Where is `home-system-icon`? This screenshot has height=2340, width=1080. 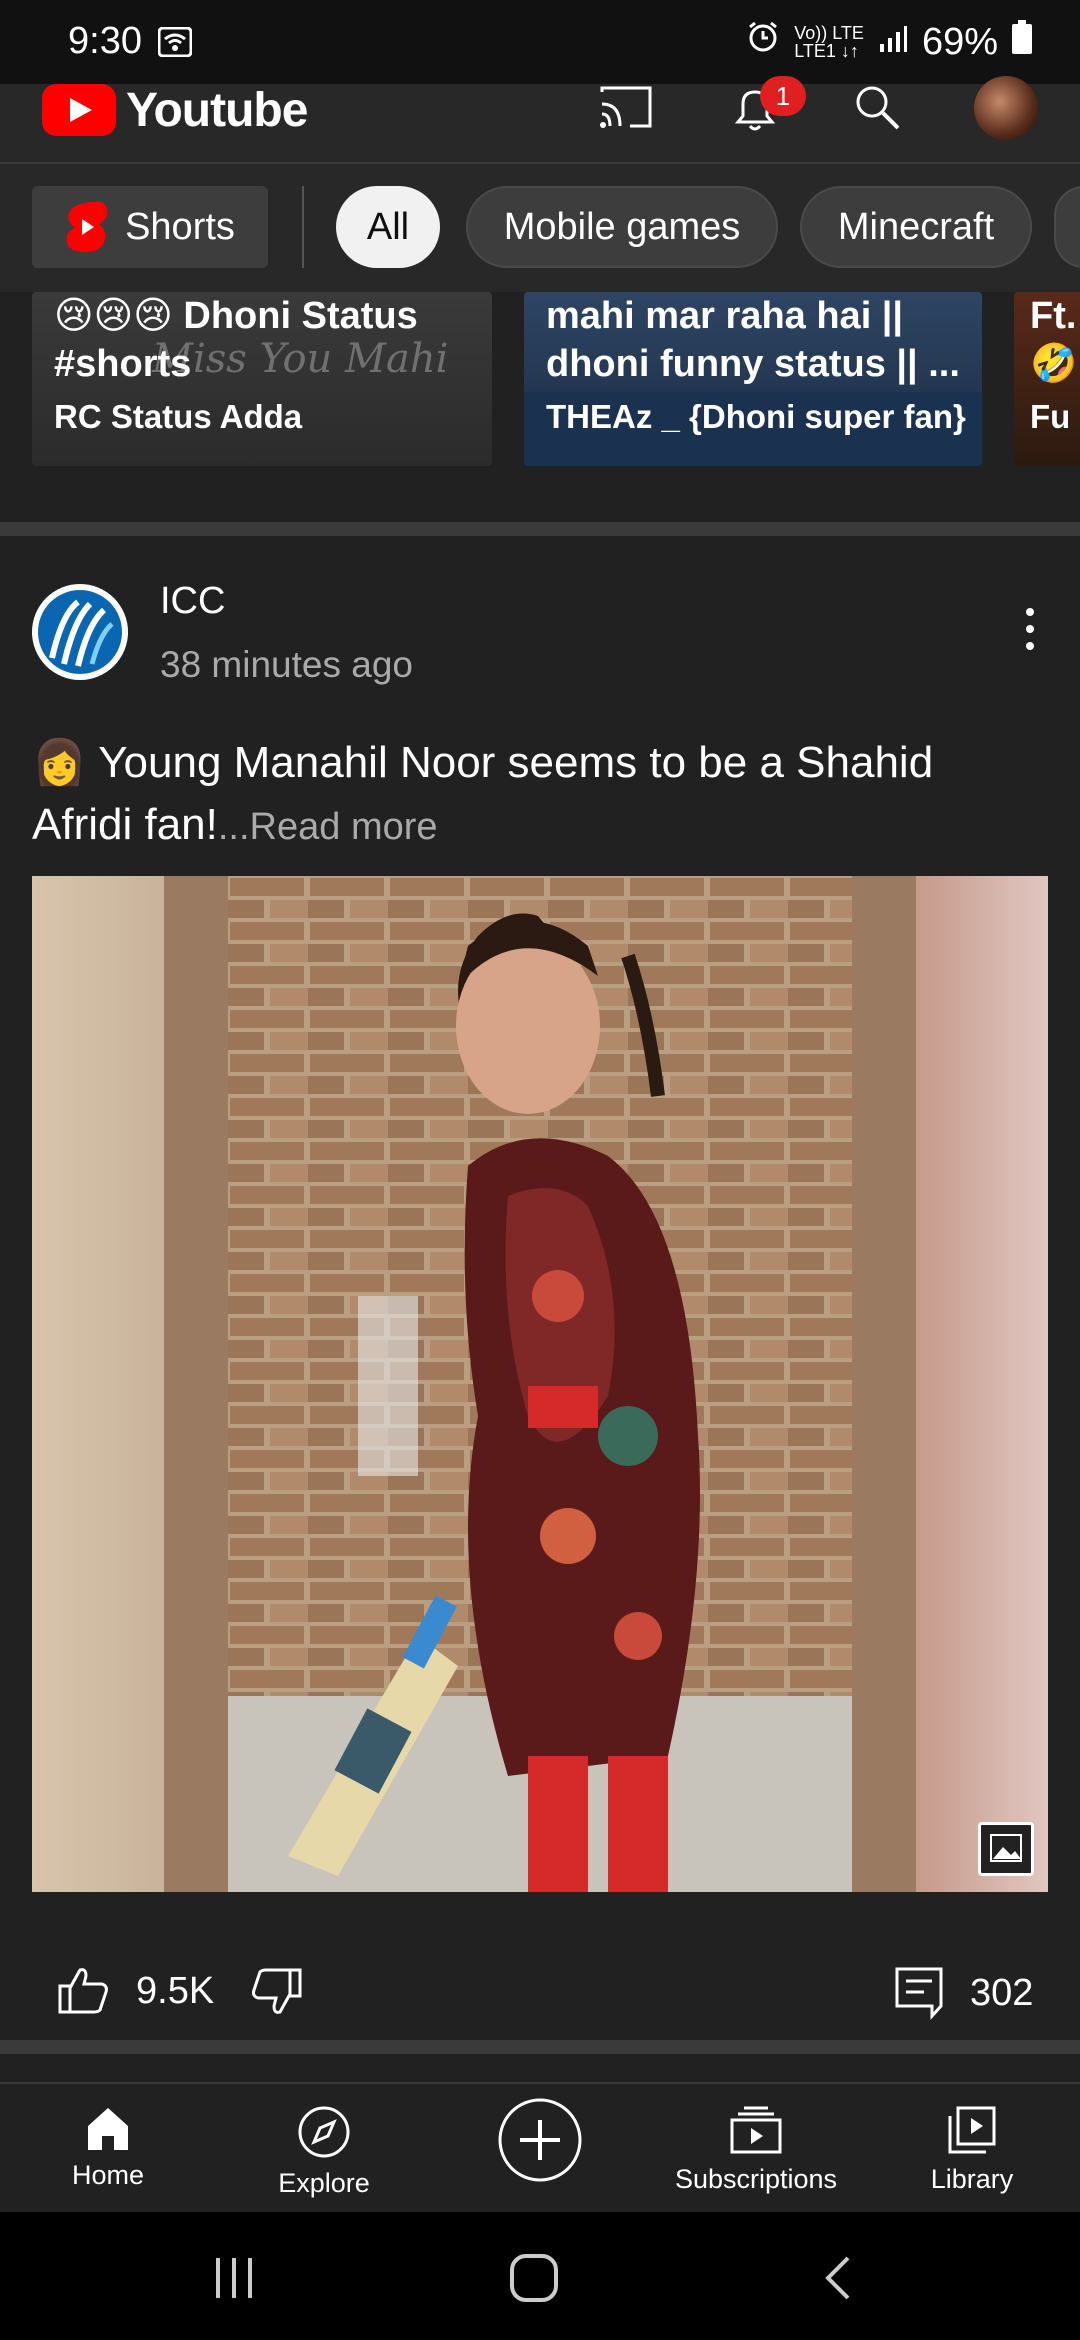 home-system-icon is located at coordinates (534, 2280).